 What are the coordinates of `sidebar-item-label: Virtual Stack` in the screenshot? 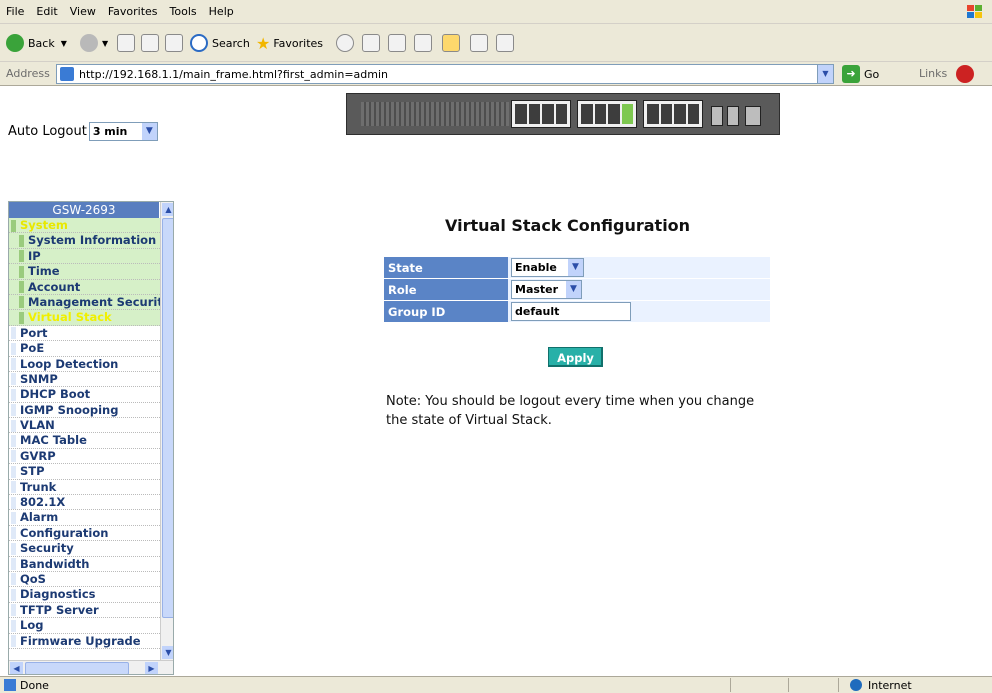 It's located at (70, 317).